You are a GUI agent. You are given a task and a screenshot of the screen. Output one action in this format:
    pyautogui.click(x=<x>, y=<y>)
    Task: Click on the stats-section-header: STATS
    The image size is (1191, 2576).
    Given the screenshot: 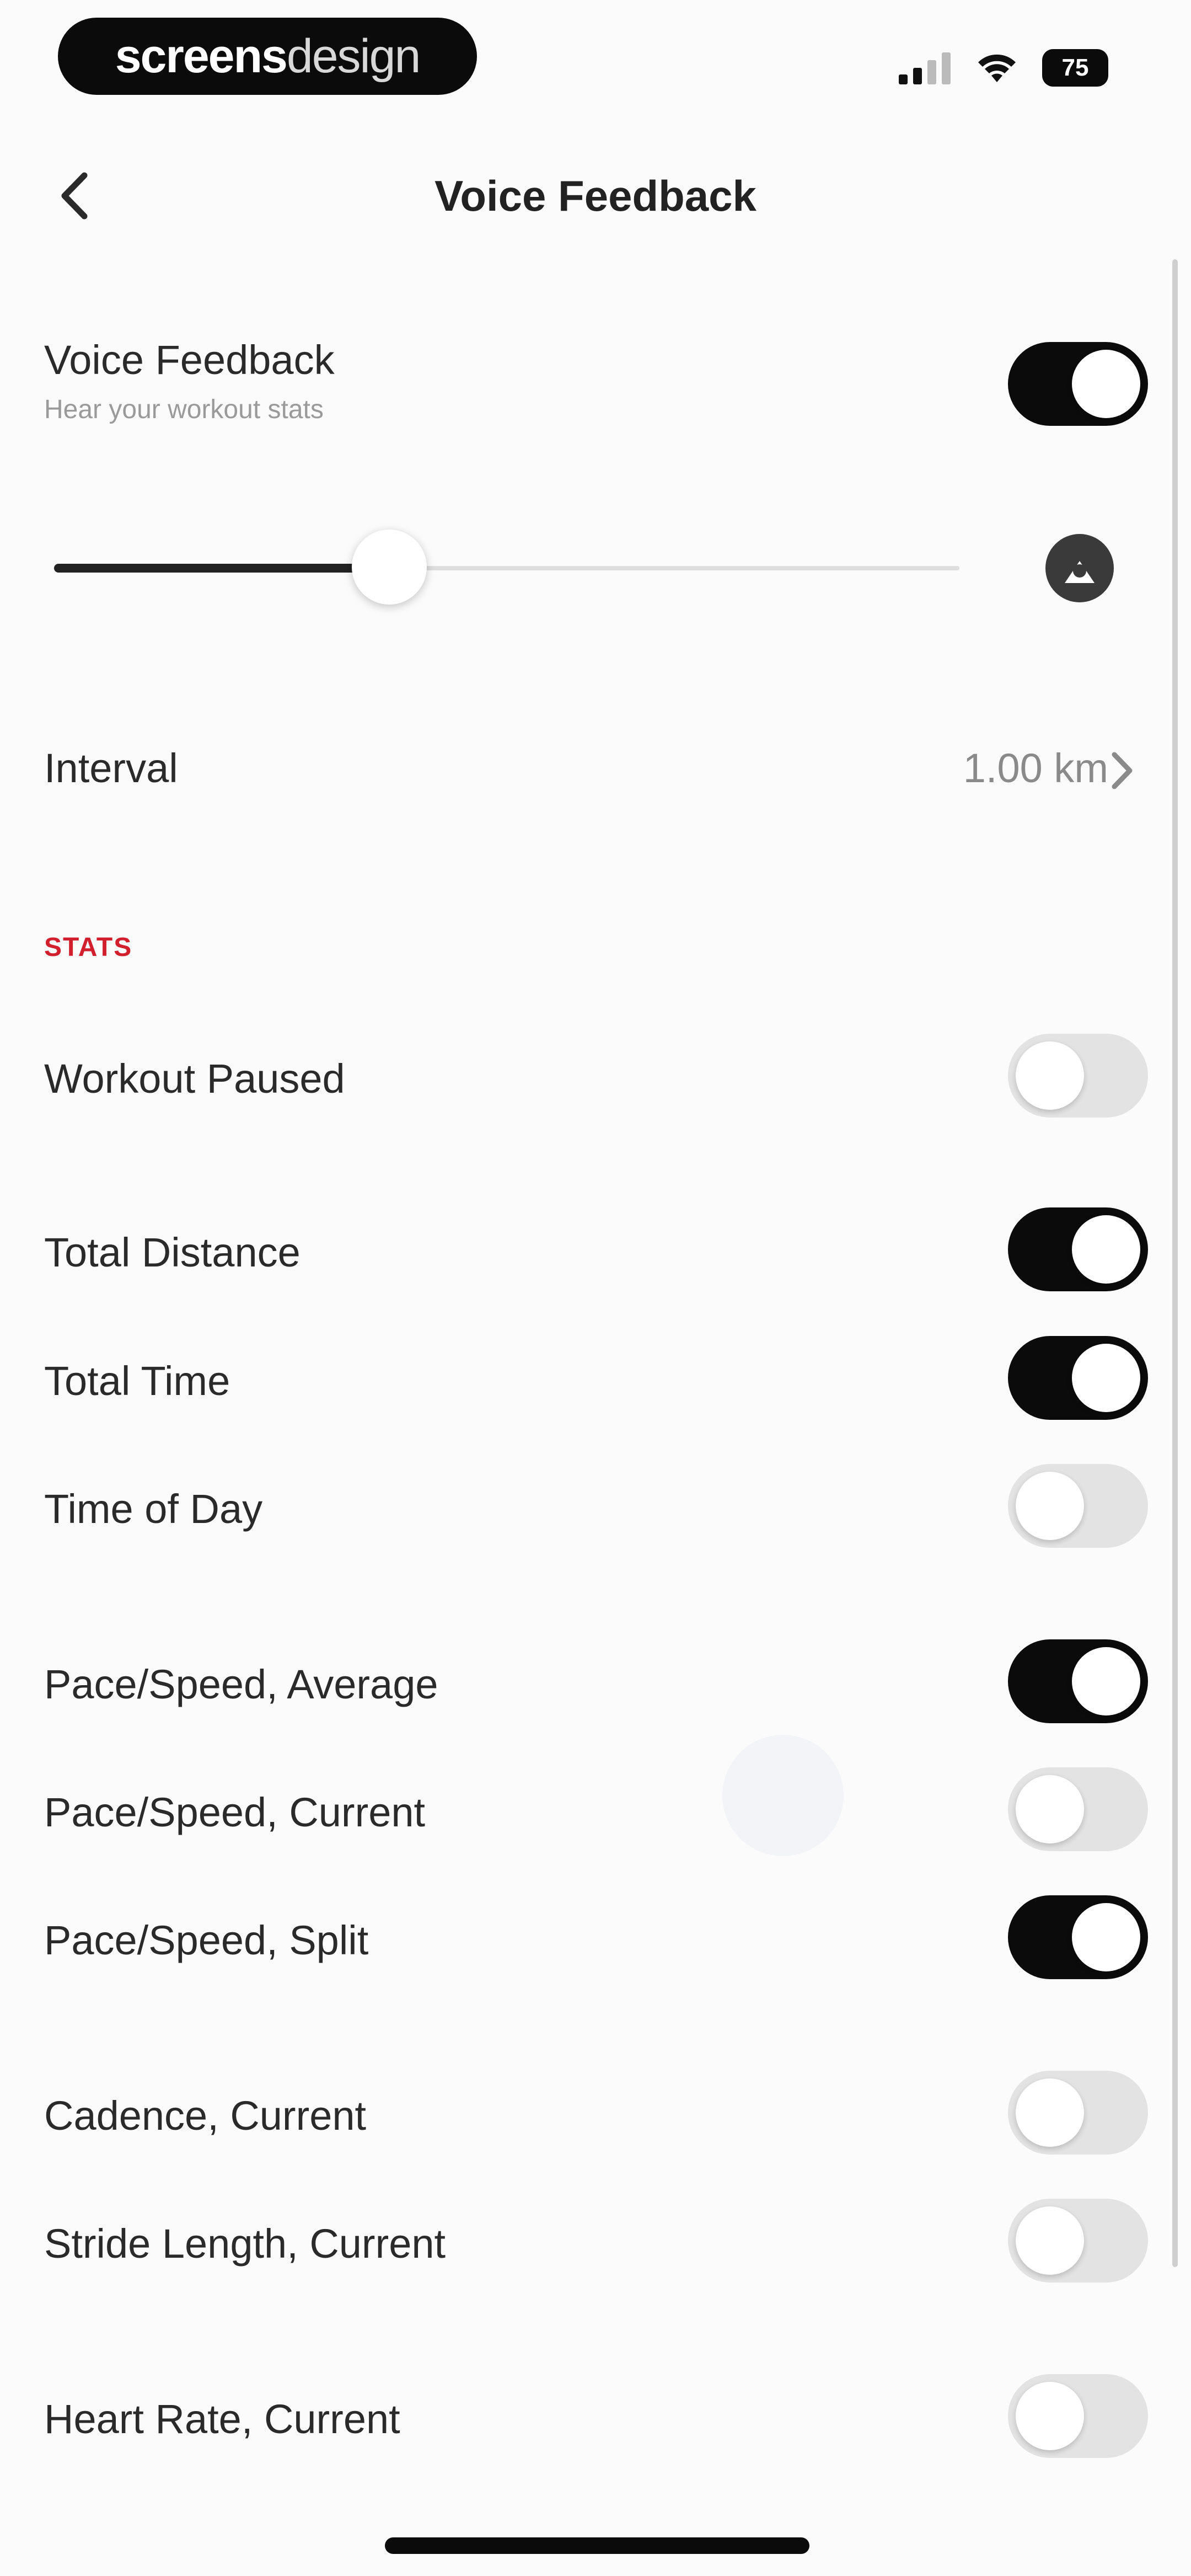 What is the action you would take?
    pyautogui.click(x=88, y=947)
    